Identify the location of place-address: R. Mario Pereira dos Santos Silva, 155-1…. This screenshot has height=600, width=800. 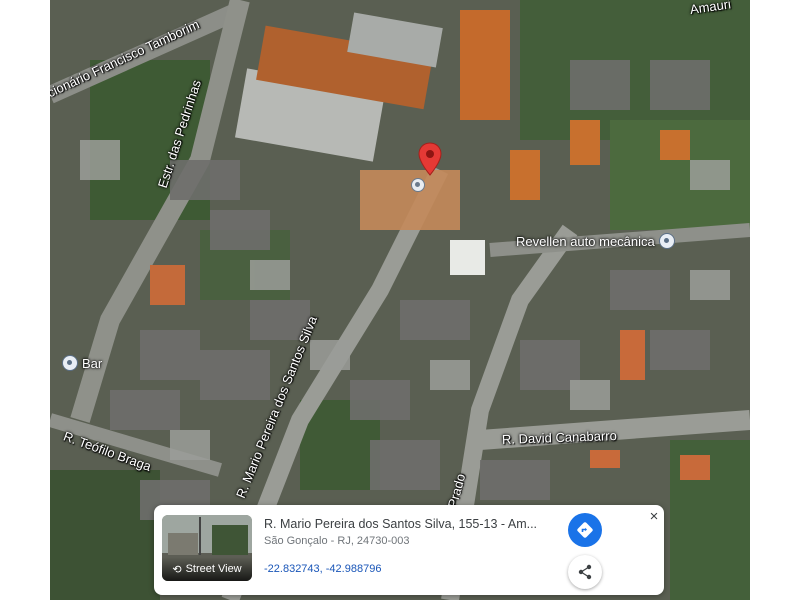
(401, 524).